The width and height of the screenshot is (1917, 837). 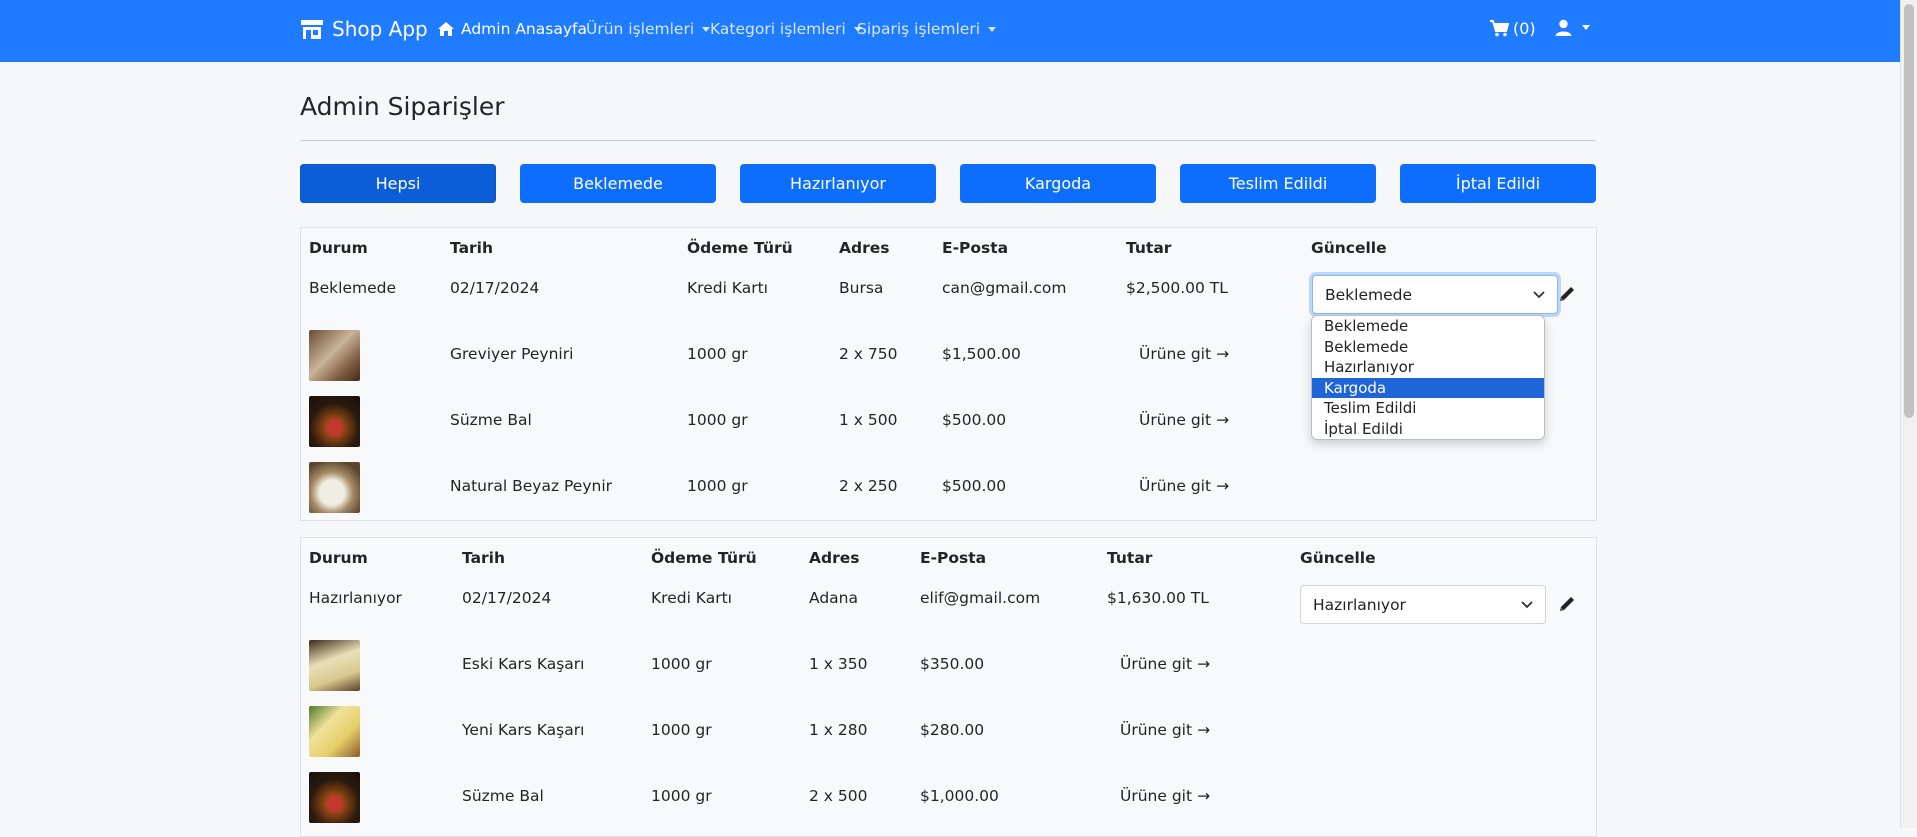 What do you see at coordinates (919, 29) in the screenshot?
I see `nav-order-ops-label: Sipariş işlemleri` at bounding box center [919, 29].